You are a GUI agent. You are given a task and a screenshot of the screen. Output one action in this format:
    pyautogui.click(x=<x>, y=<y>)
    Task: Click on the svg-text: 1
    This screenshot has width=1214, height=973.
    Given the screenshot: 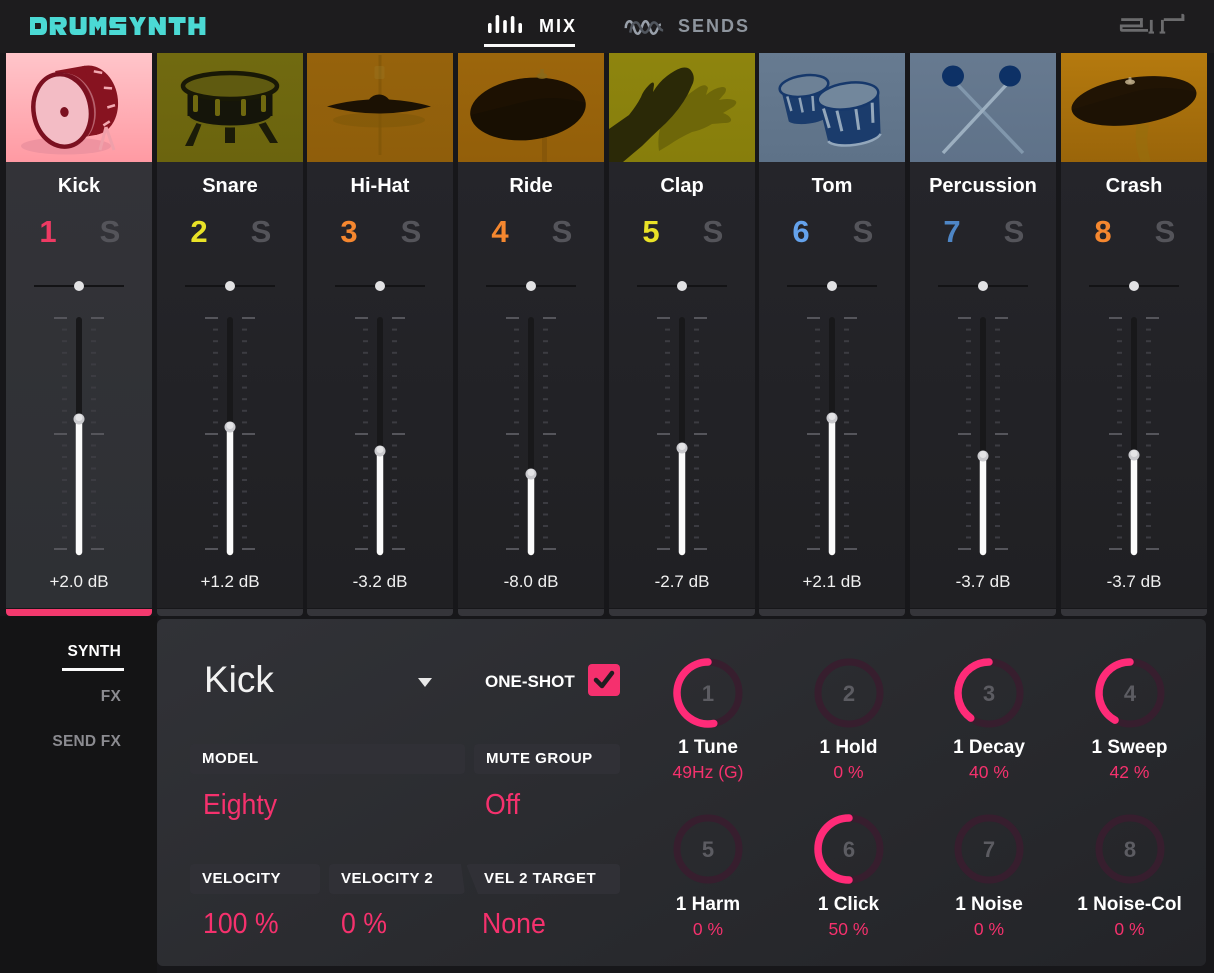 What is the action you would take?
    pyautogui.click(x=708, y=693)
    